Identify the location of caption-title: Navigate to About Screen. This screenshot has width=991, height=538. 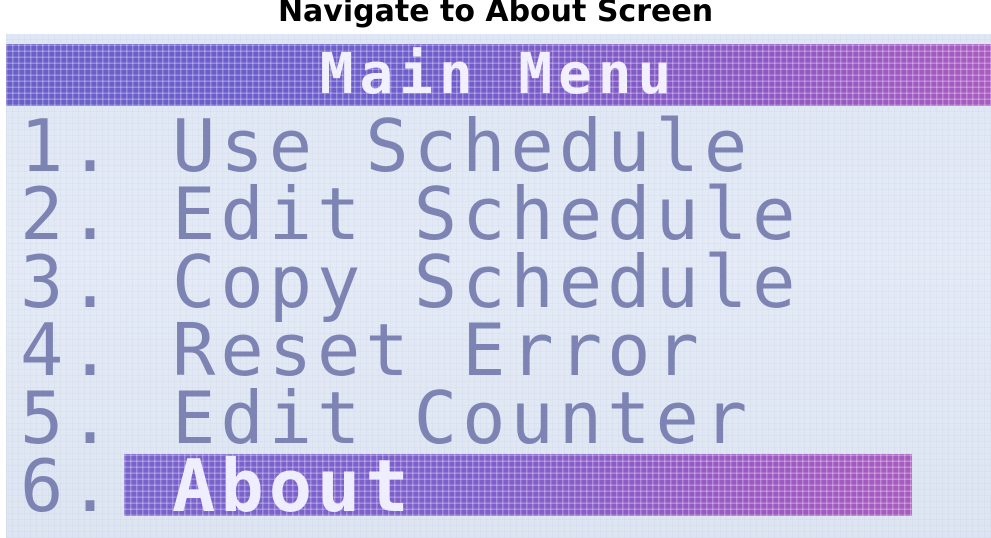
(495, 14).